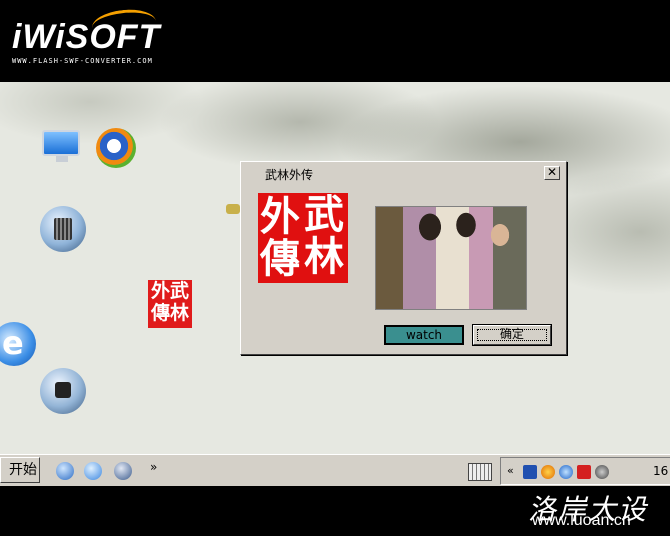  What do you see at coordinates (62, 159) in the screenshot?
I see `monitor-stand` at bounding box center [62, 159].